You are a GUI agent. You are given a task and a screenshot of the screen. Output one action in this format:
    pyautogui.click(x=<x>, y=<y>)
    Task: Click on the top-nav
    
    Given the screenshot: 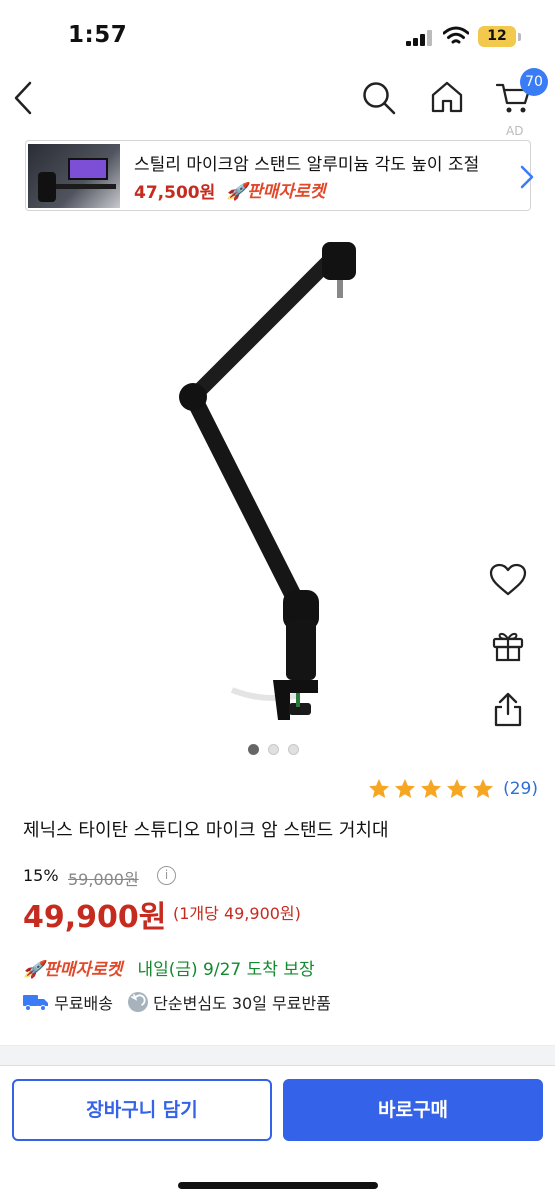 What is the action you would take?
    pyautogui.click(x=277, y=99)
    